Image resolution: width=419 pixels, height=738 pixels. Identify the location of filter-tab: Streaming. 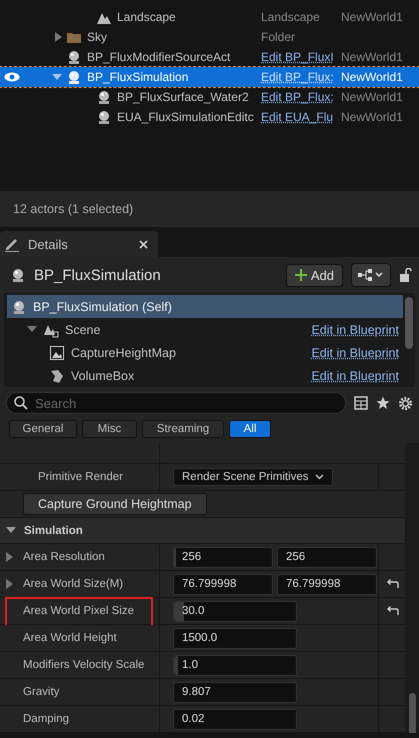
(183, 429).